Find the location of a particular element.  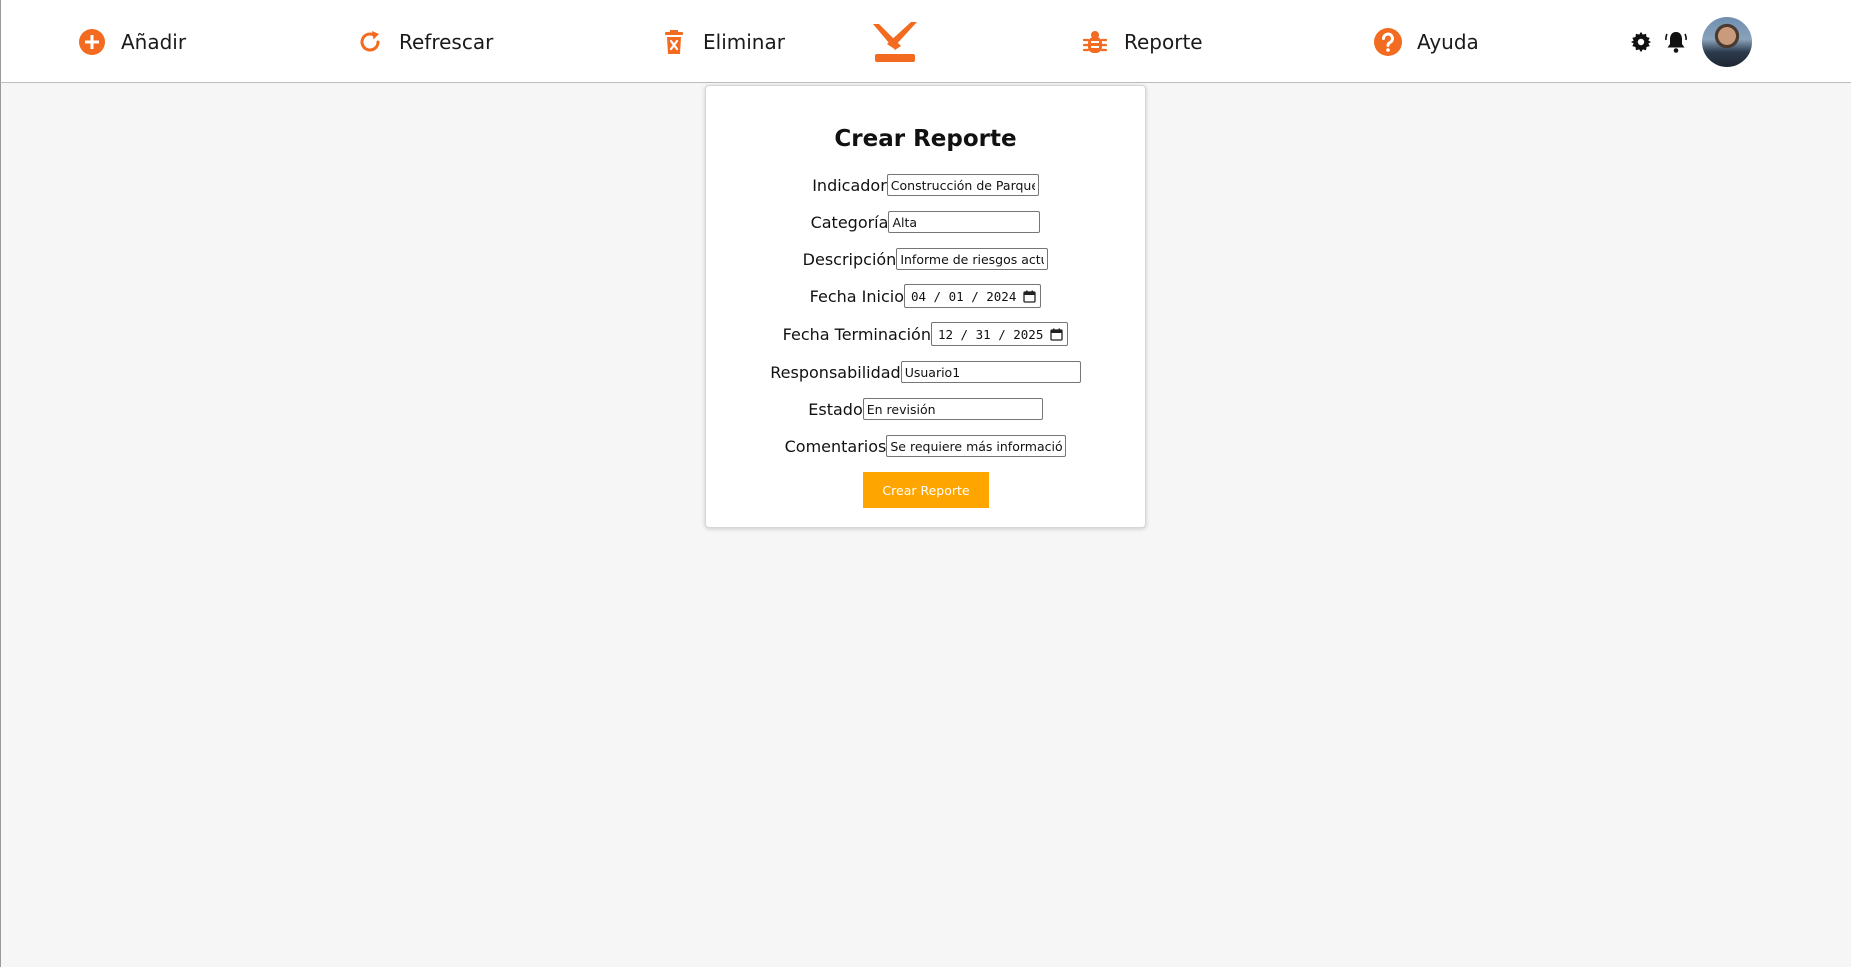

form-row-categoria: Categoría is located at coordinates (925, 222).